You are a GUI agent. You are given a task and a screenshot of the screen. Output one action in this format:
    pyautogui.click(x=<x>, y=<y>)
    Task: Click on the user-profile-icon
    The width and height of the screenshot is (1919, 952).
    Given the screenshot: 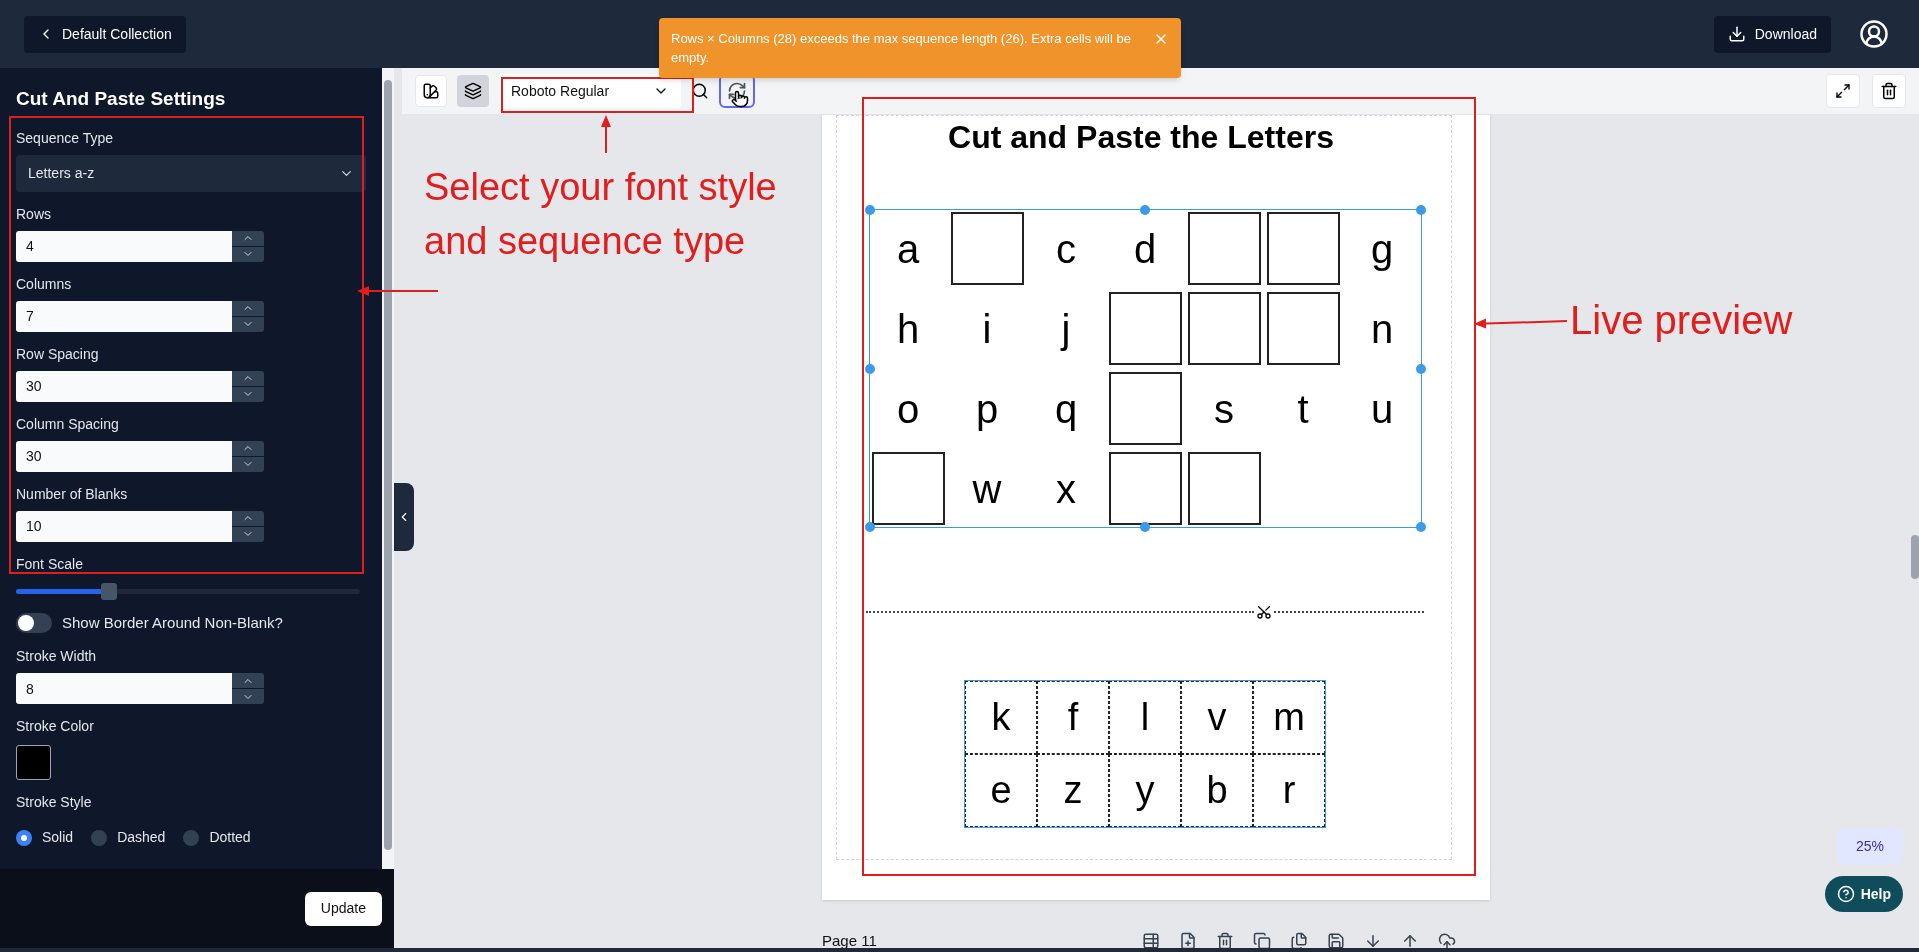 What is the action you would take?
    pyautogui.click(x=1874, y=34)
    